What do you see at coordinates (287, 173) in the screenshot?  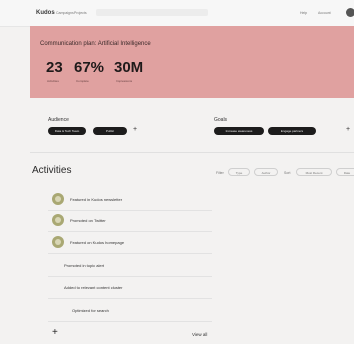 I see `sort-label: Sort` at bounding box center [287, 173].